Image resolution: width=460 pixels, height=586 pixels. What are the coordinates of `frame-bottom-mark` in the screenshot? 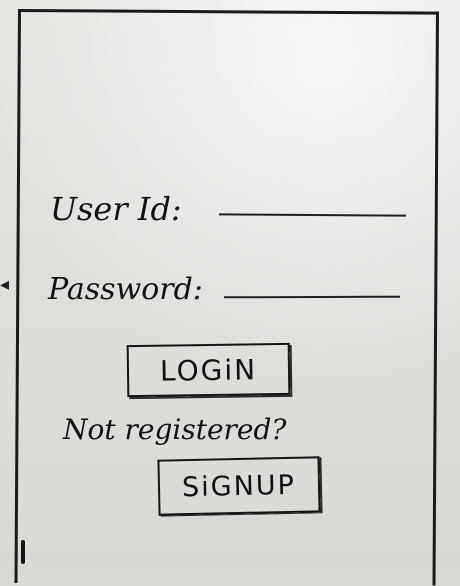 It's located at (23, 552).